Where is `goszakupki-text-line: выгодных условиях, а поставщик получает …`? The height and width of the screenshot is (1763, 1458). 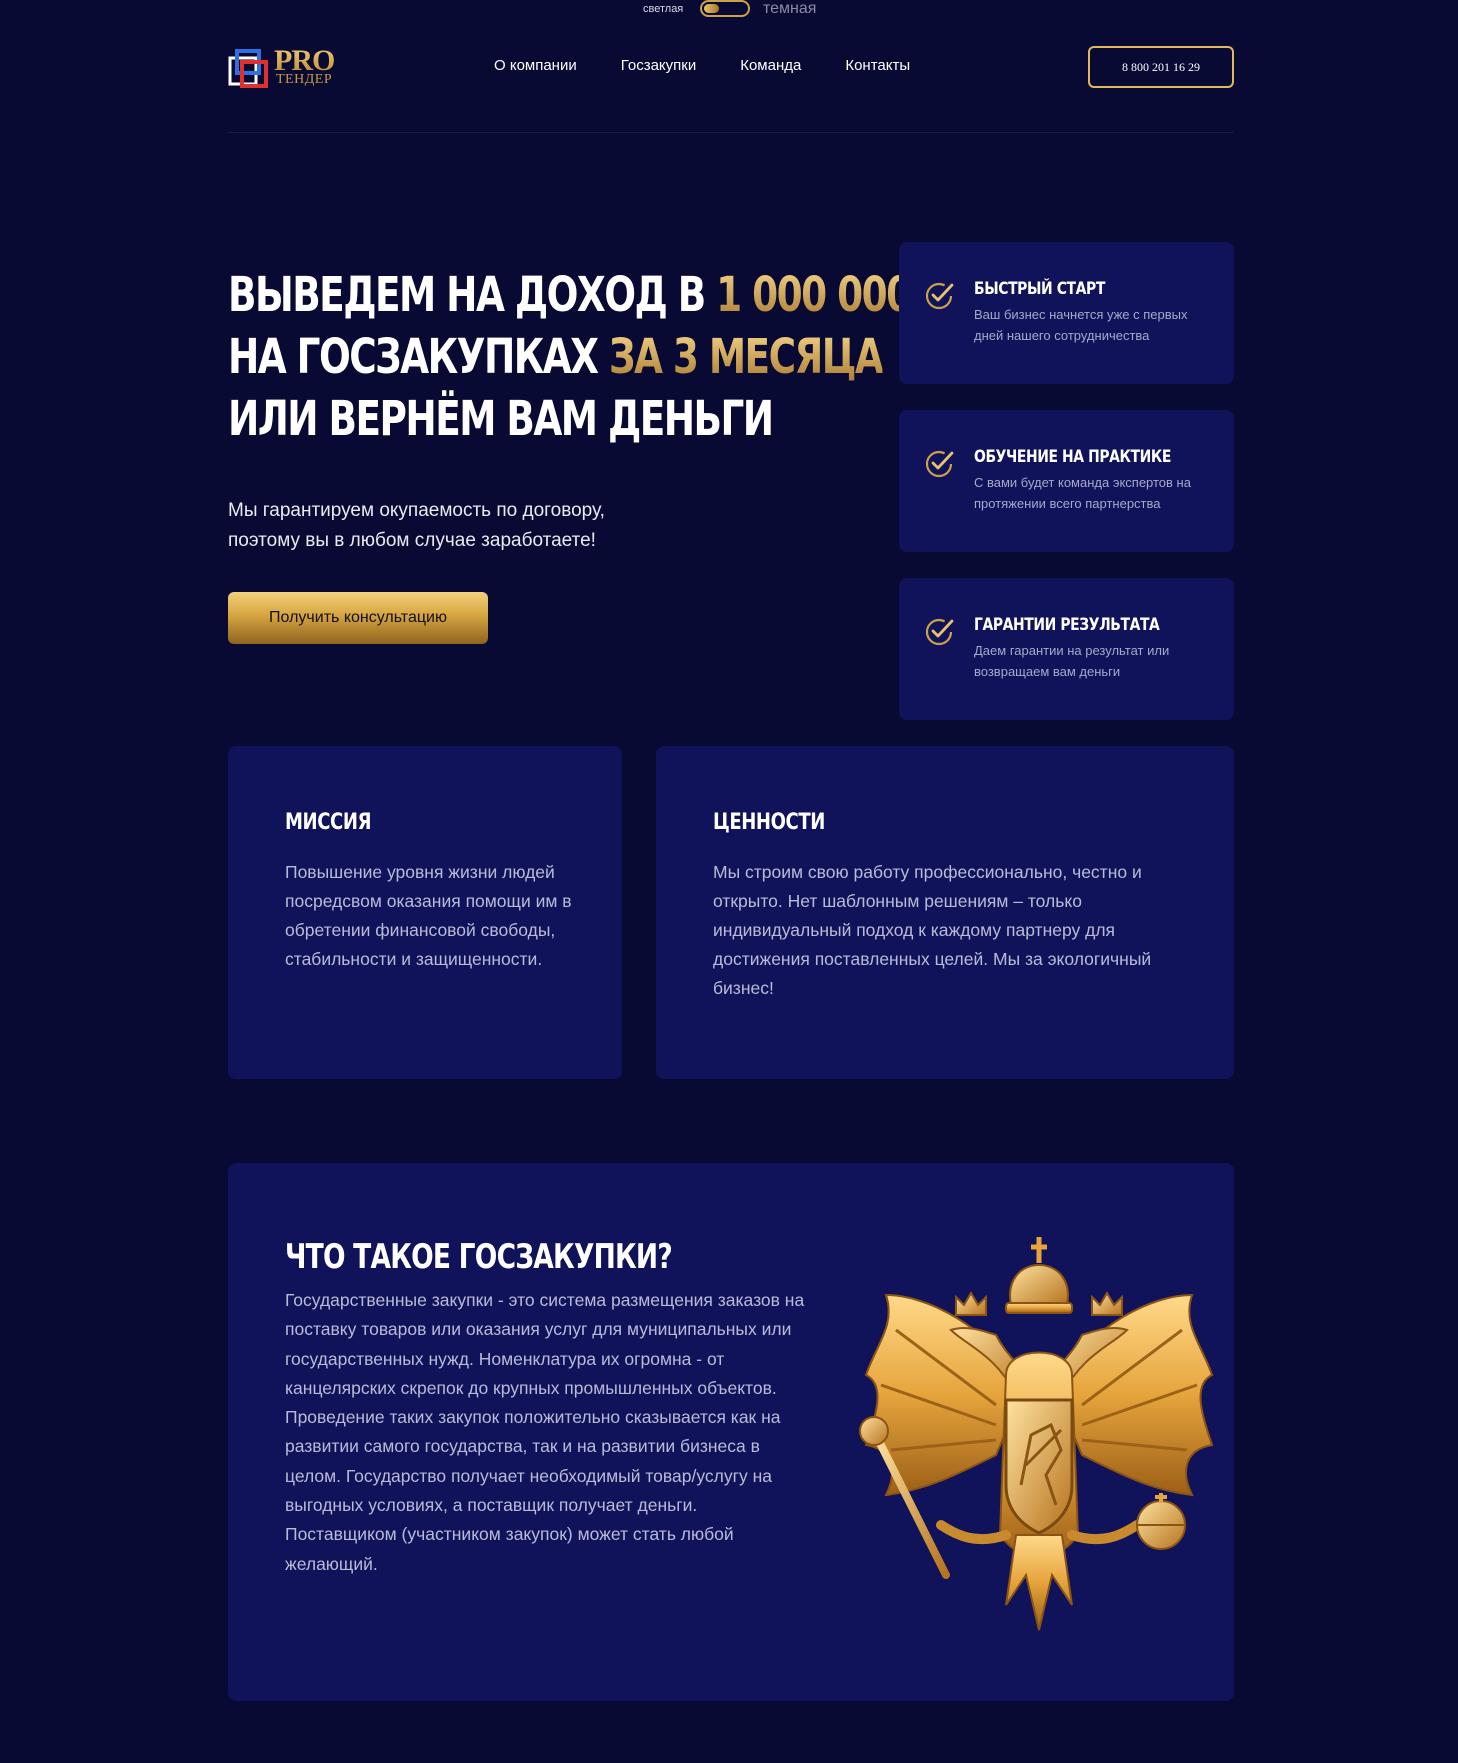
goszakupki-text-line: выгодных условиях, а поставщик получает … is located at coordinates (491, 1505).